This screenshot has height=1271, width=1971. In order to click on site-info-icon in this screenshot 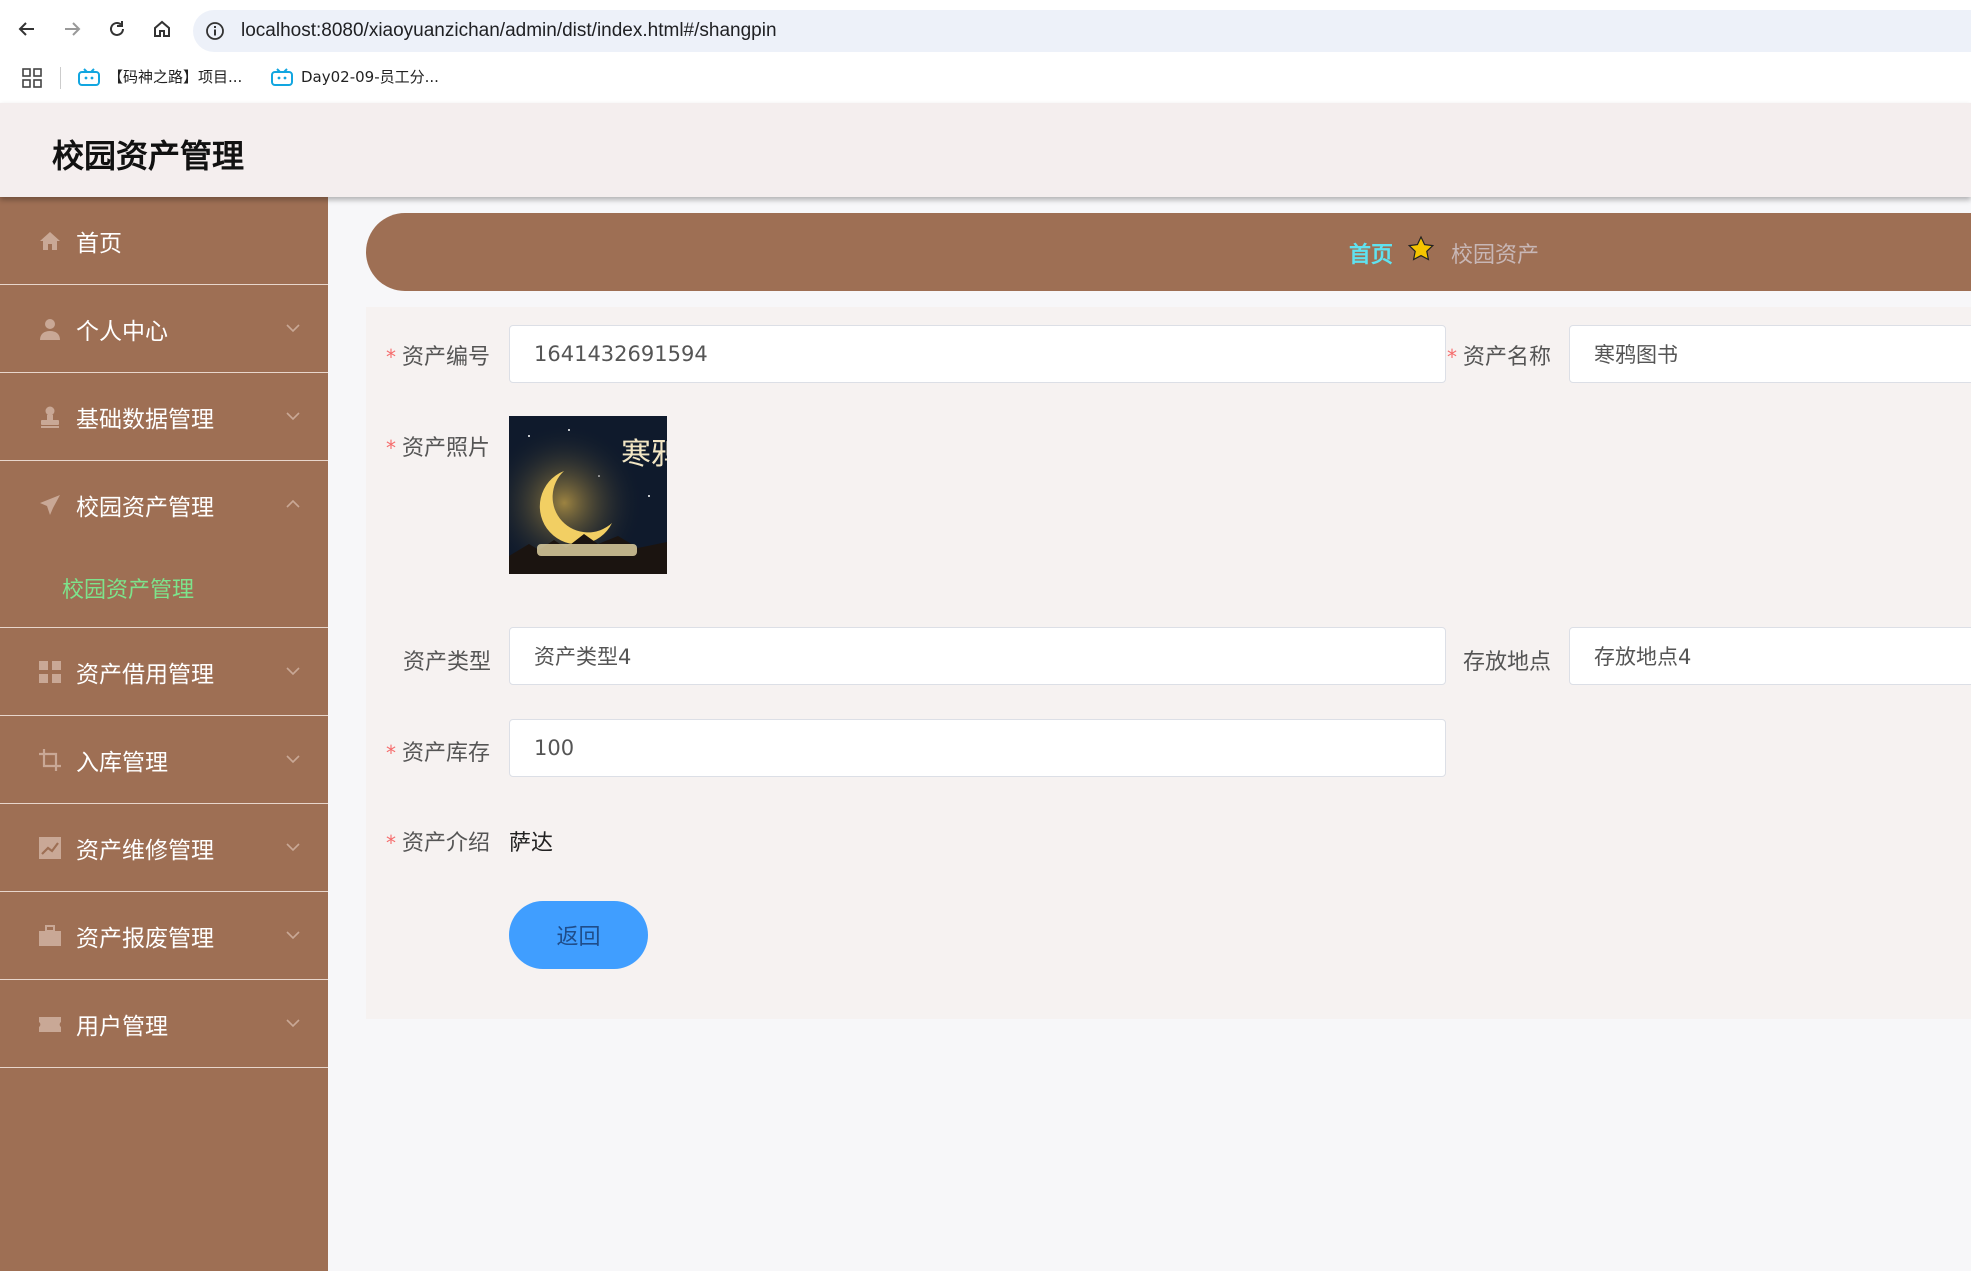, I will do `click(215, 31)`.